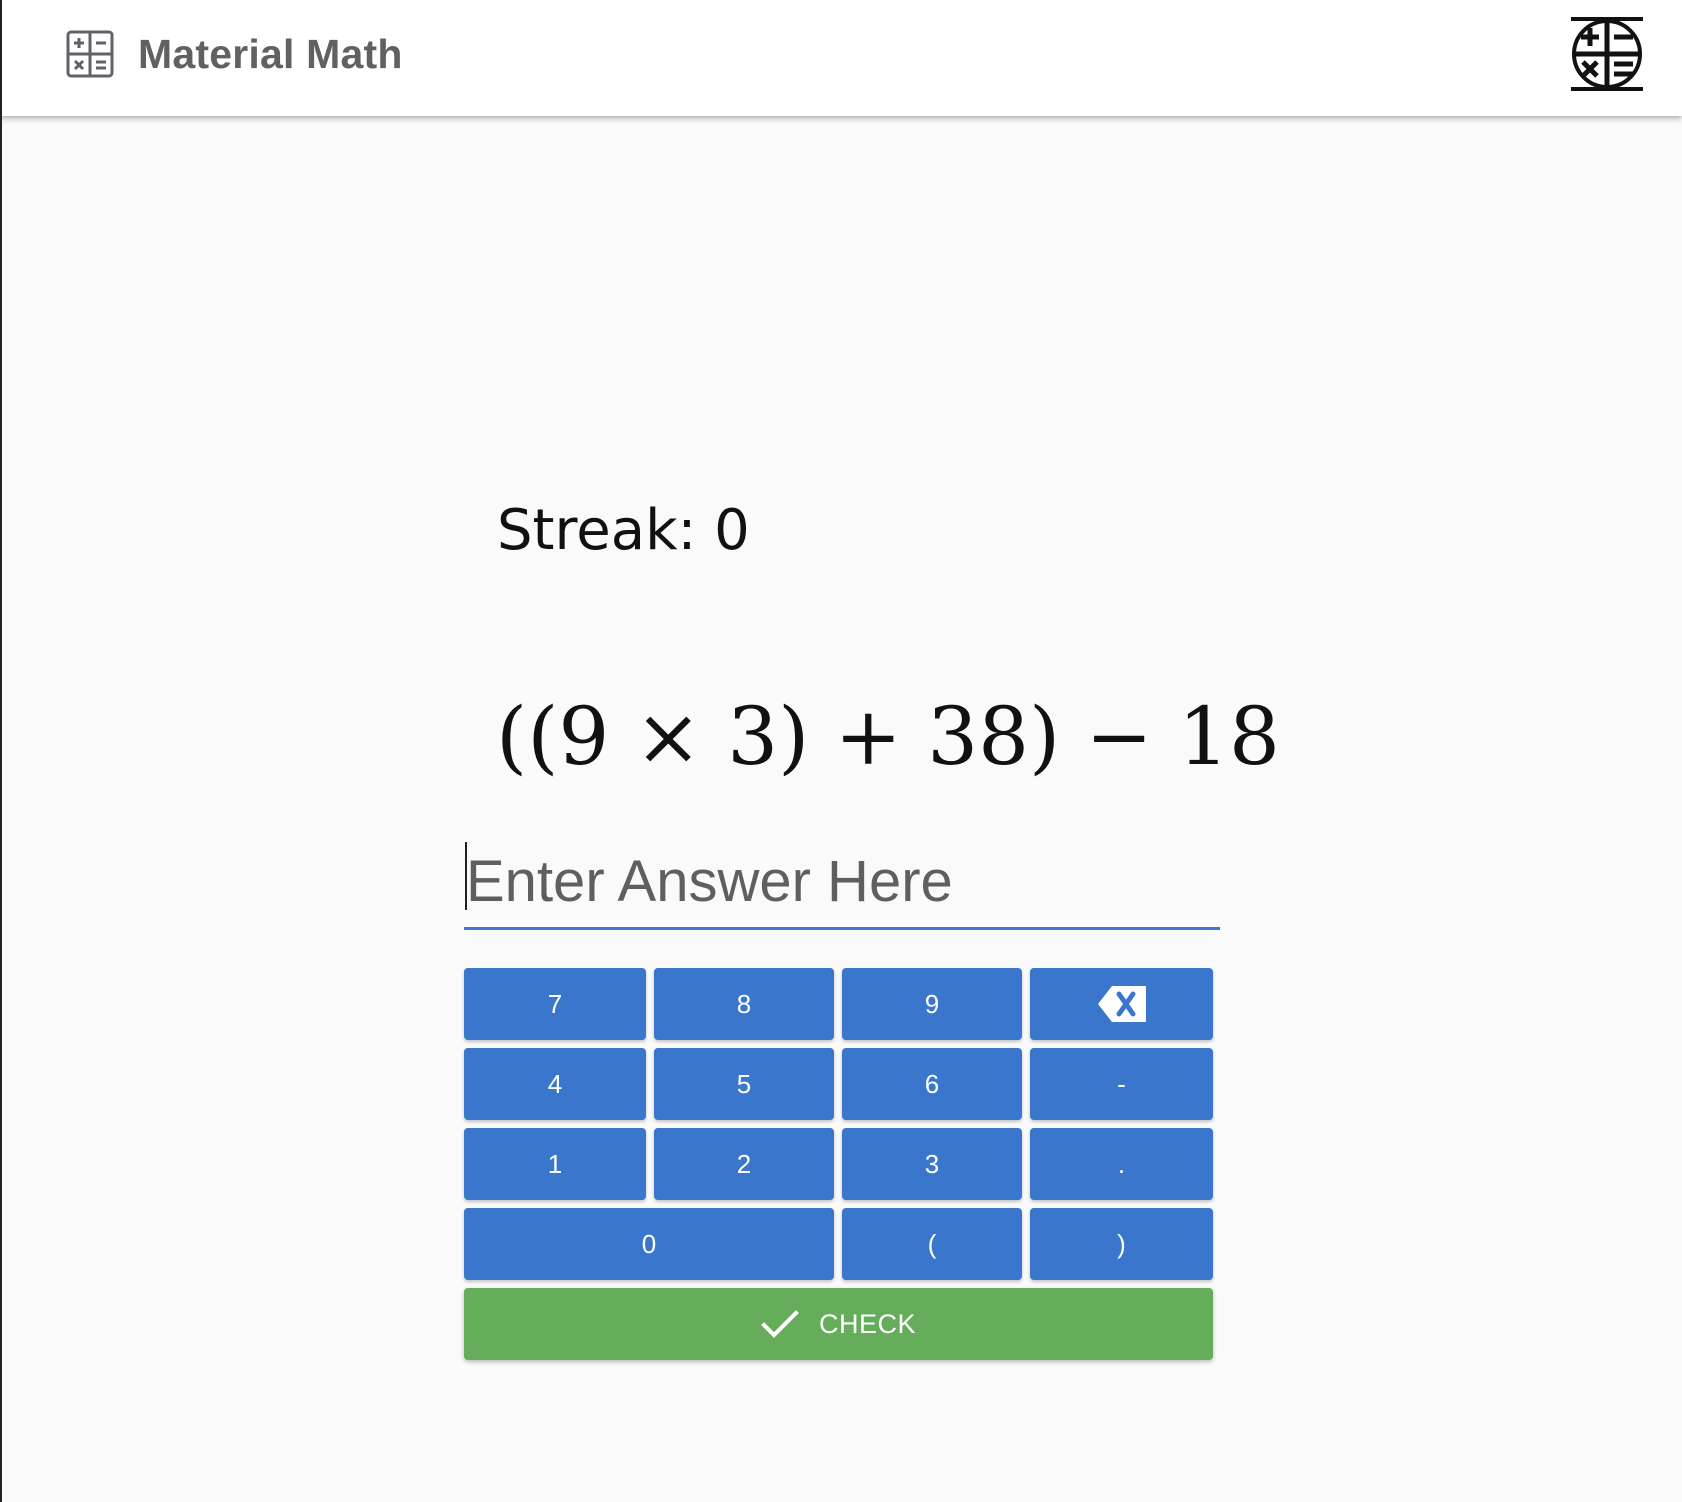 Image resolution: width=1682 pixels, height=1502 pixels. I want to click on key-1: 1, so click(555, 1164).